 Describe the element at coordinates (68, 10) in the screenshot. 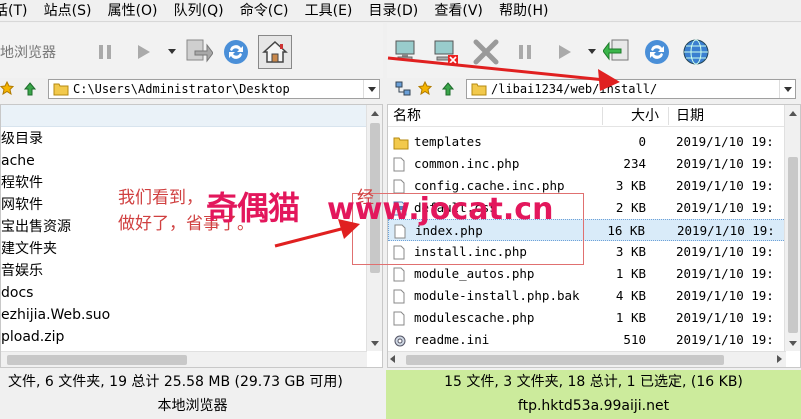

I see `menu-site: 站点(S)` at that location.